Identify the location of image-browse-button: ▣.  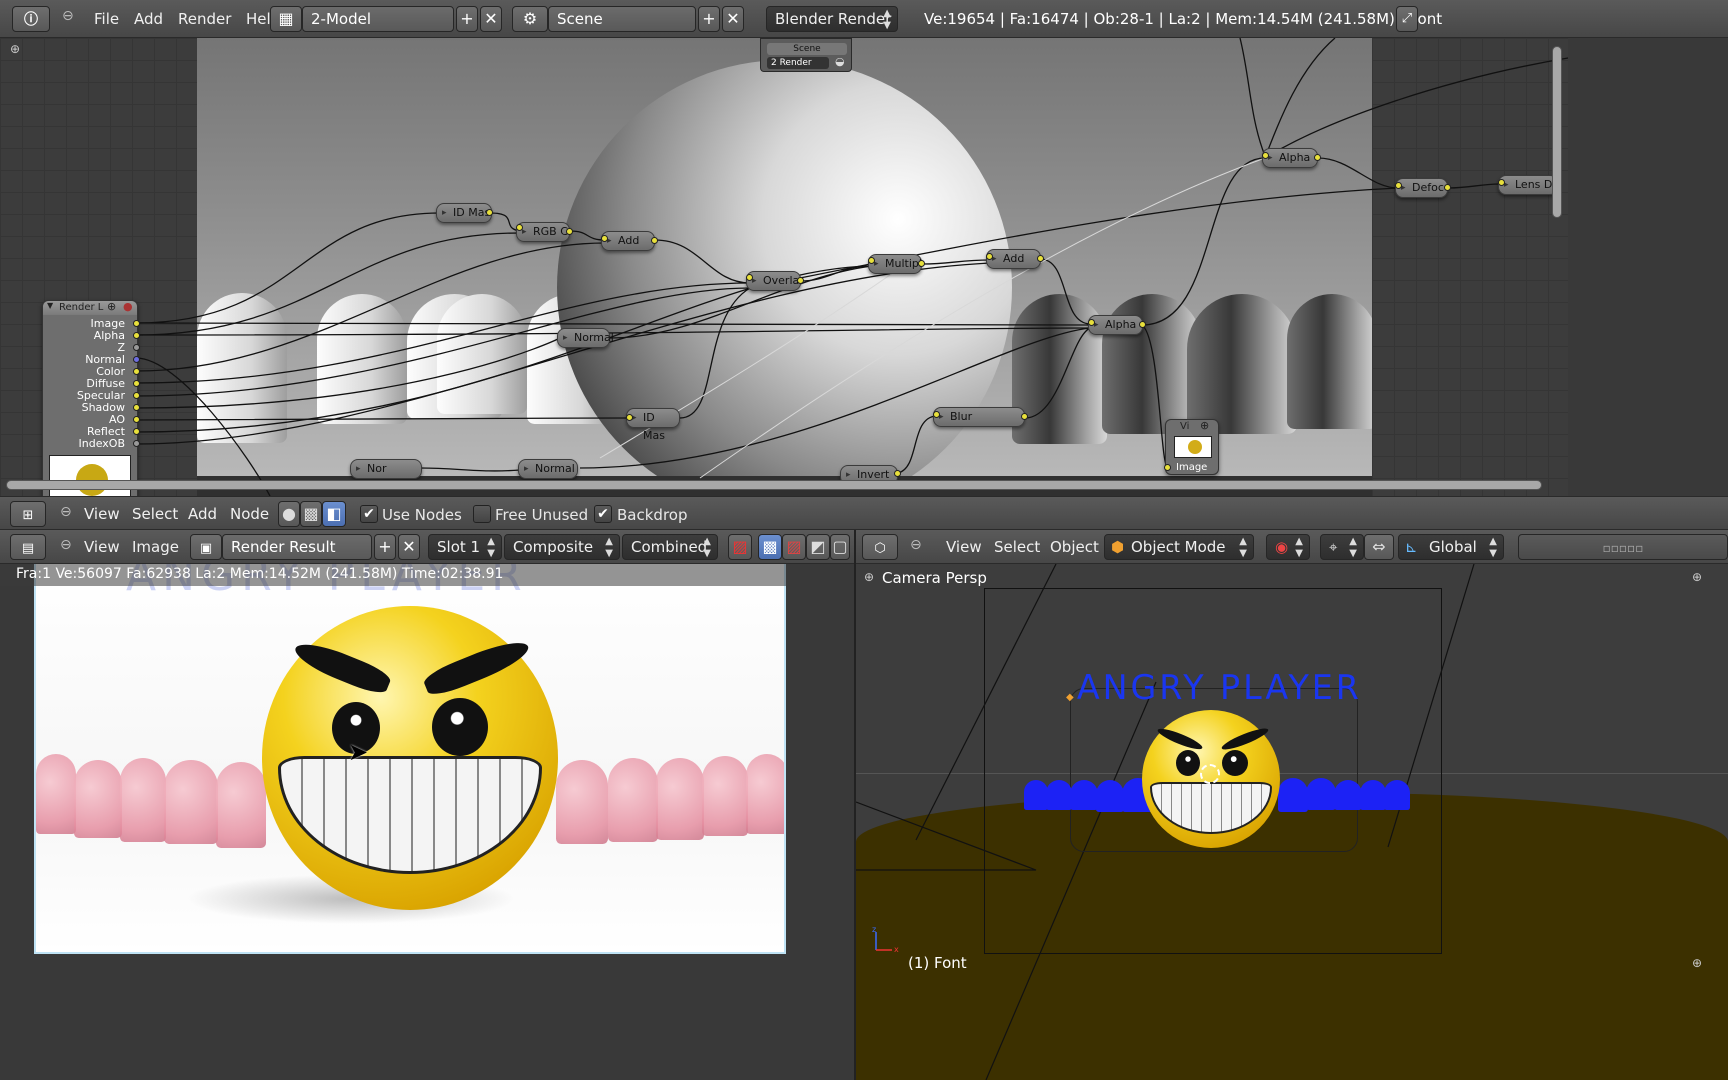
(206, 547).